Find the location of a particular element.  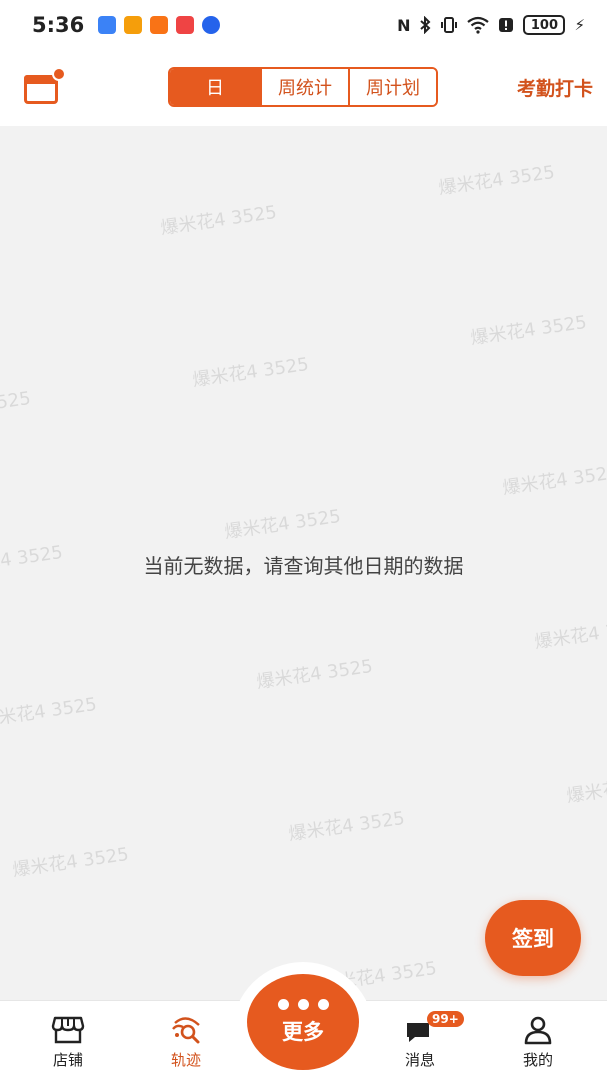

nav-item-shop: 店铺 is located at coordinates (68, 1042).